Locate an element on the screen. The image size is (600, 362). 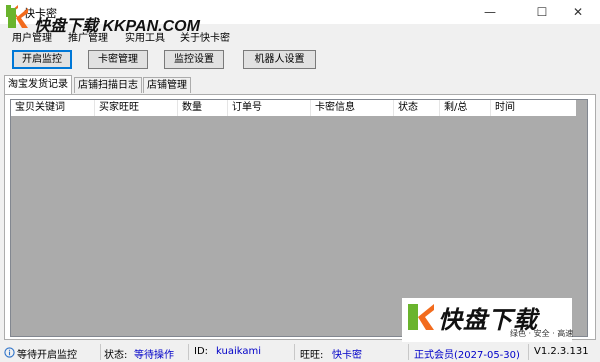
card-management-button: 卡密管理 is located at coordinates (118, 59).